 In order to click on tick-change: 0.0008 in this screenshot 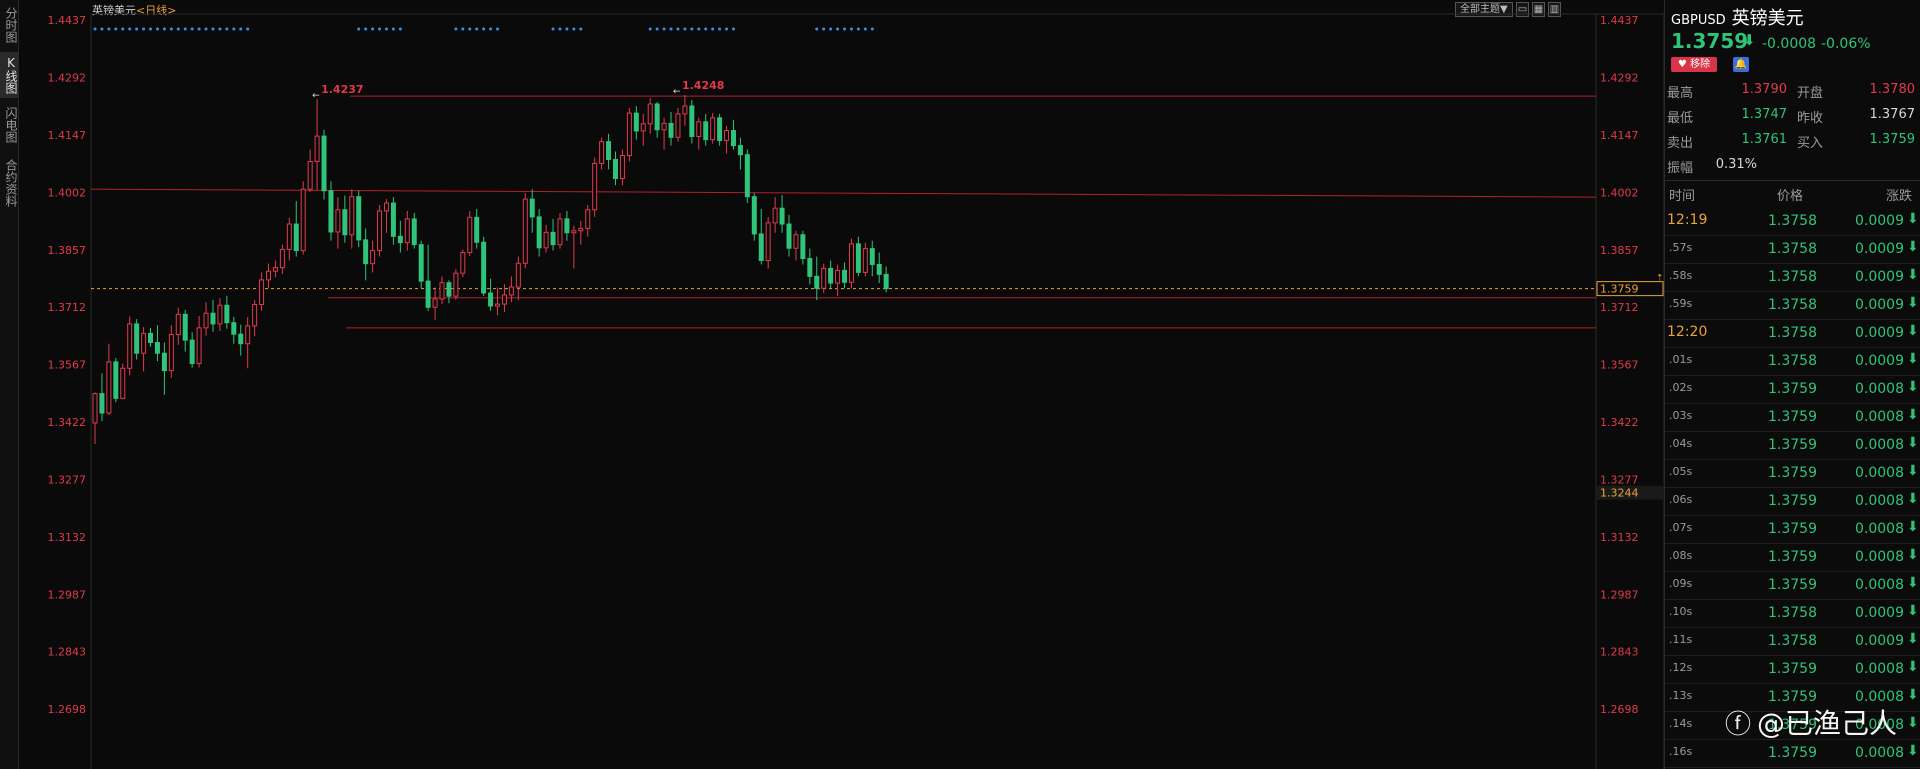, I will do `click(1879, 445)`.